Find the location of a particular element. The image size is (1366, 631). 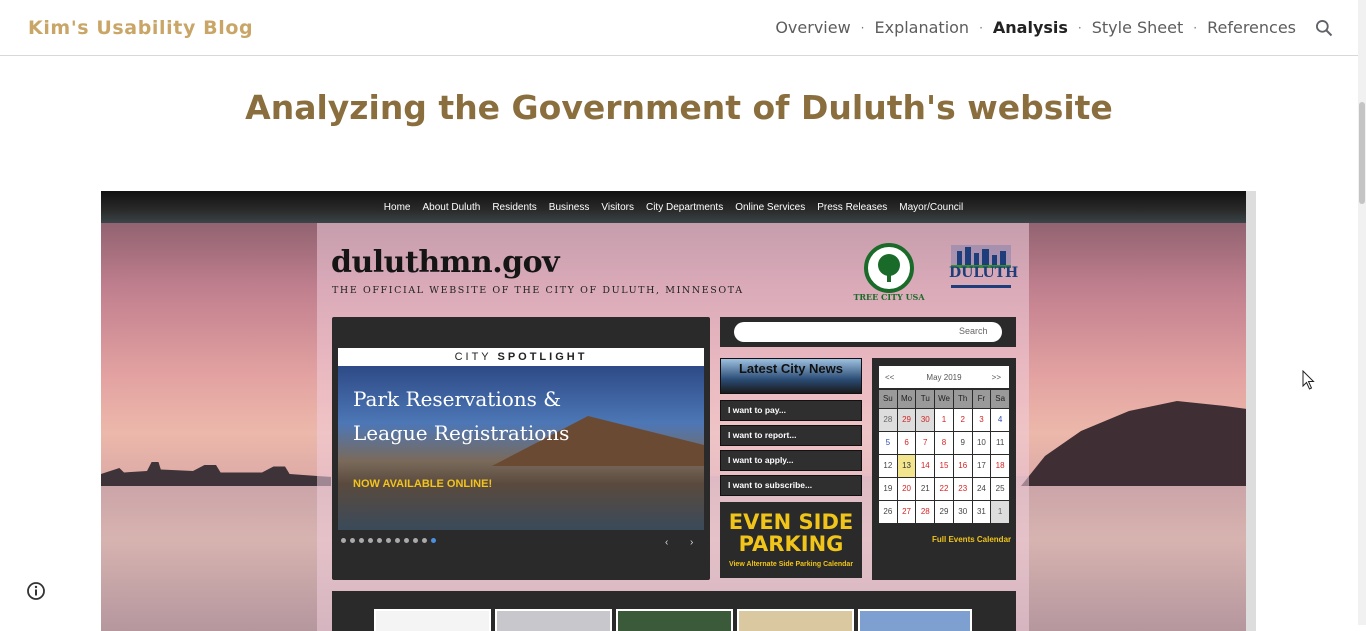

search-icon is located at coordinates (1324, 28).